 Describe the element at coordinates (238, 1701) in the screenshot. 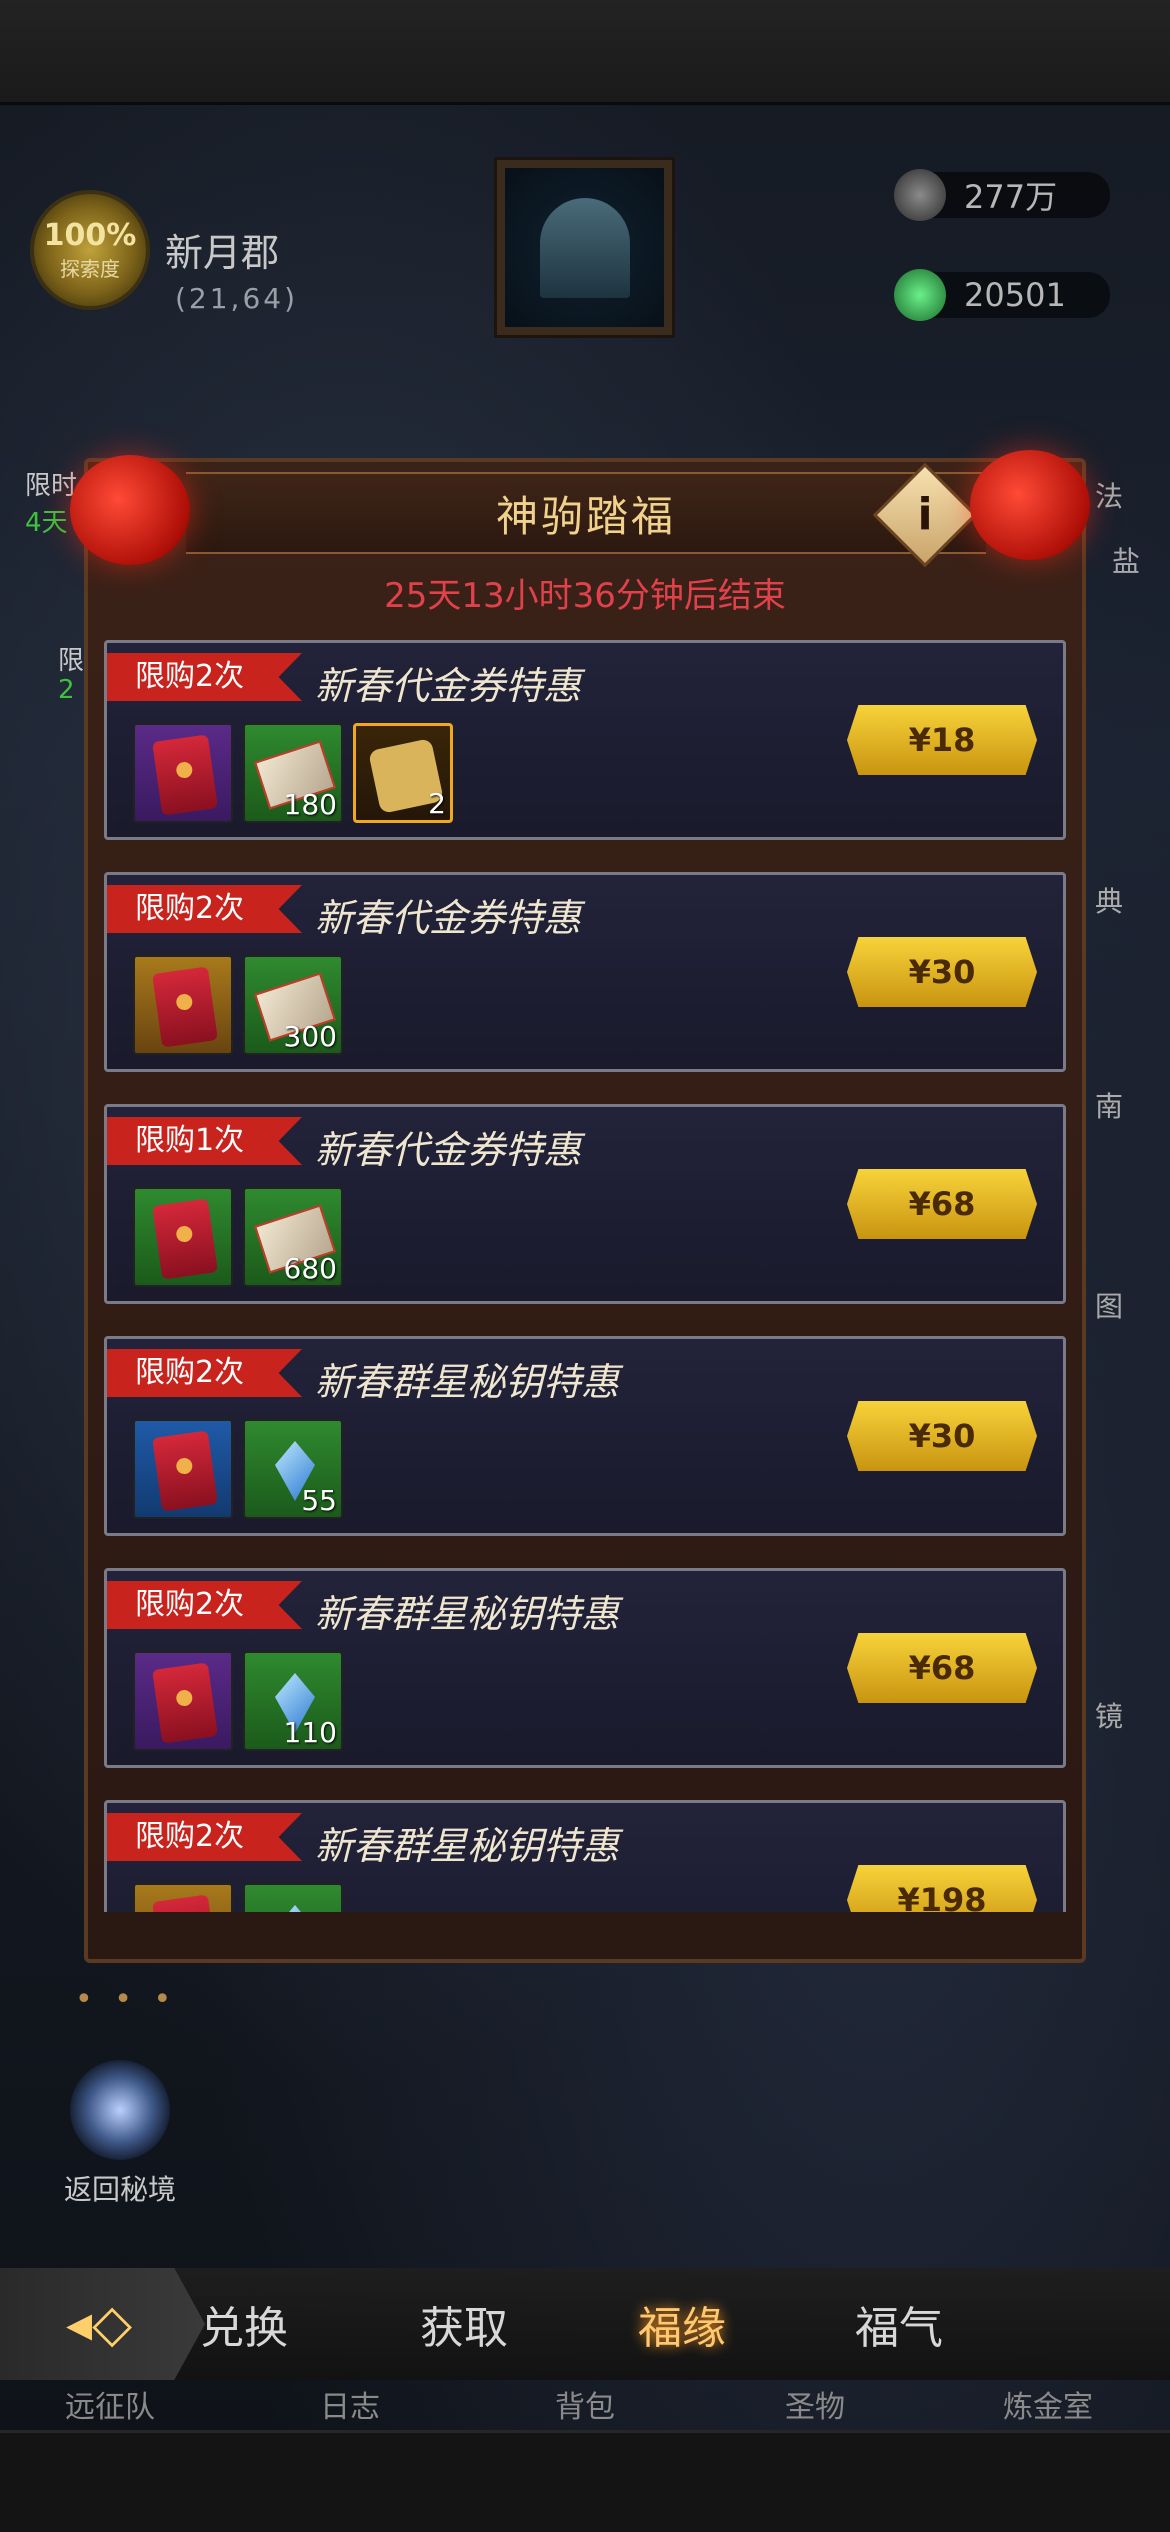

I see `offer-items: 110` at that location.